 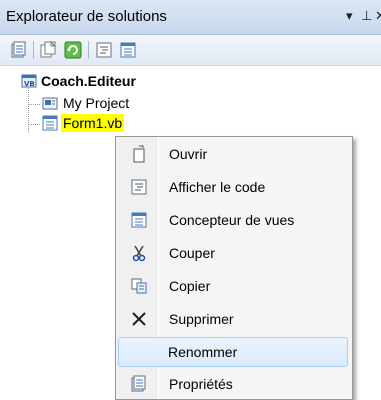 What do you see at coordinates (139, 286) in the screenshot?
I see `copy-icon` at bounding box center [139, 286].